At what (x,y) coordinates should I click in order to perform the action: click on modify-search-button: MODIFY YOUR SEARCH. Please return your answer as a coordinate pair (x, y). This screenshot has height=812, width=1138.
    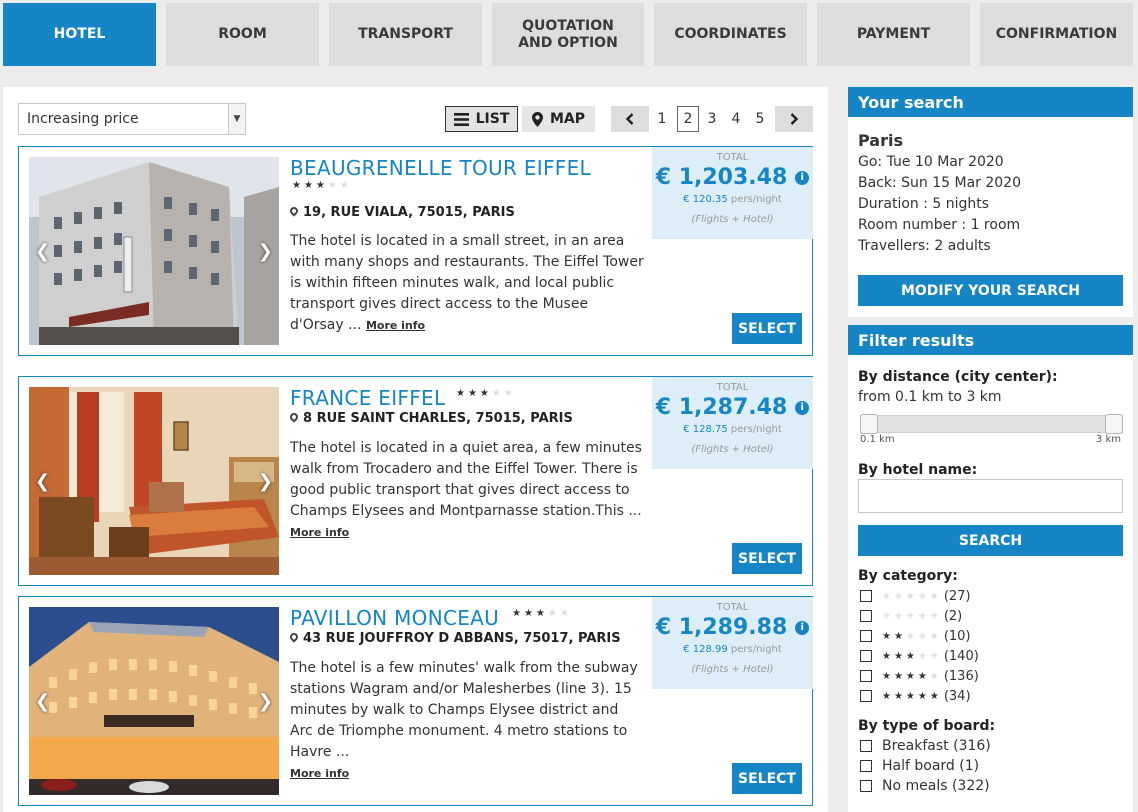
    Looking at the image, I should click on (990, 290).